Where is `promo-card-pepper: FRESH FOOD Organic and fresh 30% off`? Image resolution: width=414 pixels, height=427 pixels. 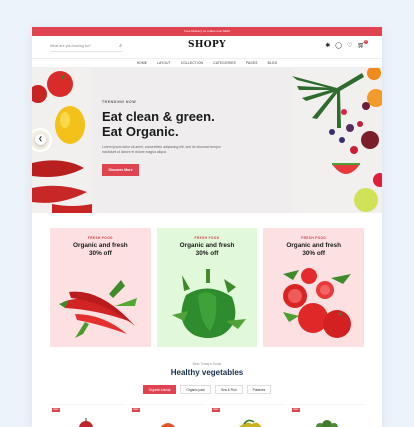
promo-card-pepper: FRESH FOOD Organic and fresh 30% off is located at coordinates (207, 287).